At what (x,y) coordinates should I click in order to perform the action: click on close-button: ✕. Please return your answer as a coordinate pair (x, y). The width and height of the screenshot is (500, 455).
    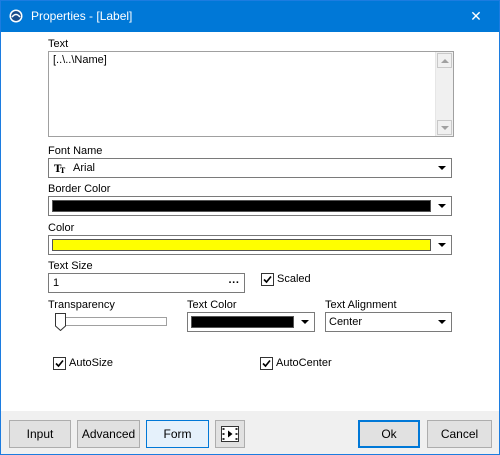
    Looking at the image, I should click on (476, 16).